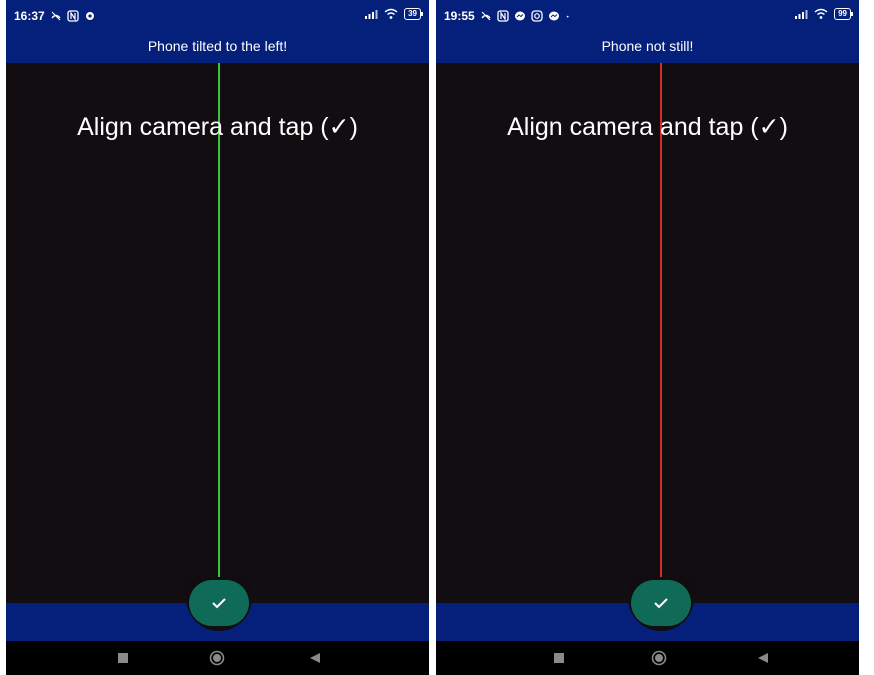 The image size is (874, 675). I want to click on status-bar: 19:55 99, so click(647, 15).